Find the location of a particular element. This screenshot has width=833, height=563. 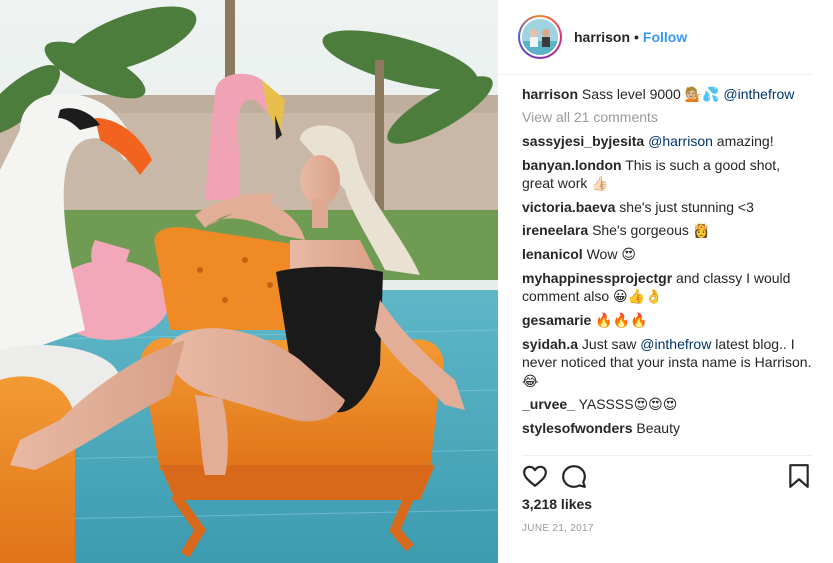

comment-username: stylesofwonders is located at coordinates (577, 428).